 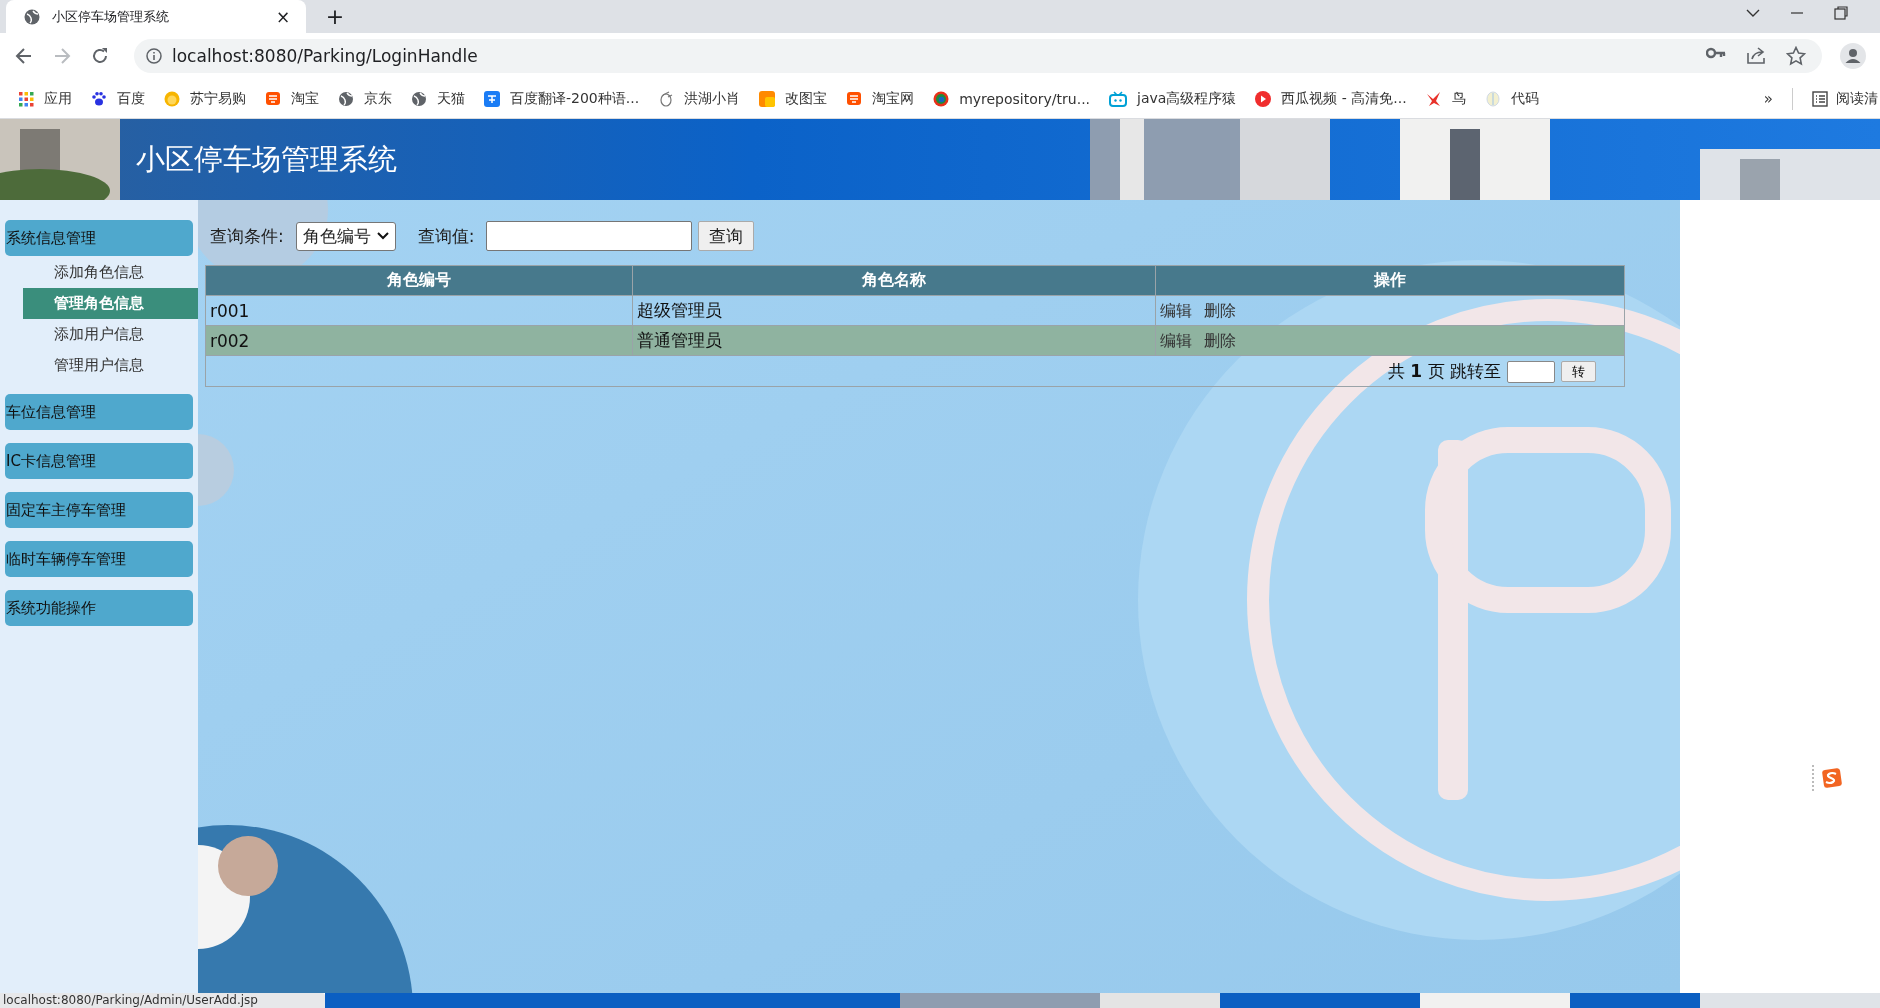 What do you see at coordinates (1796, 56) in the screenshot?
I see `star-icon` at bounding box center [1796, 56].